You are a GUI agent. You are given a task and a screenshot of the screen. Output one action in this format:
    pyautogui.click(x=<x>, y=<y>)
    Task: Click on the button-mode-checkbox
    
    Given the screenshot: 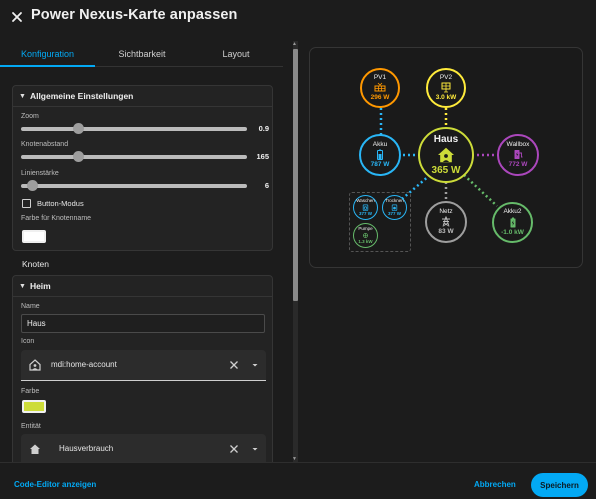 What is the action you would take?
    pyautogui.click(x=26, y=203)
    